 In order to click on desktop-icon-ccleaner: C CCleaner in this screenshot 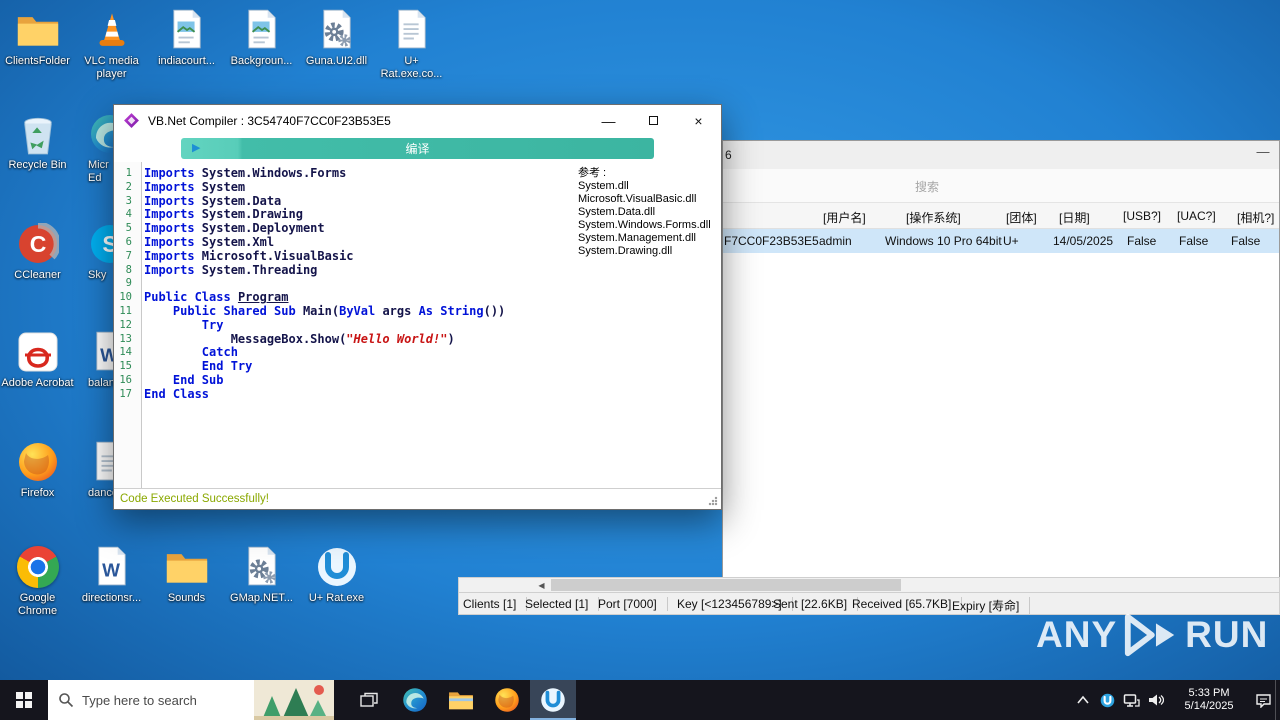, I will do `click(37, 252)`.